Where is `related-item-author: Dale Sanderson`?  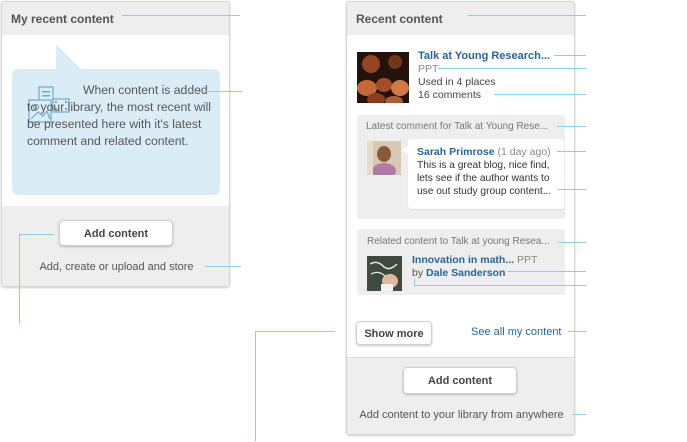
related-item-author: Dale Sanderson is located at coordinates (465, 273).